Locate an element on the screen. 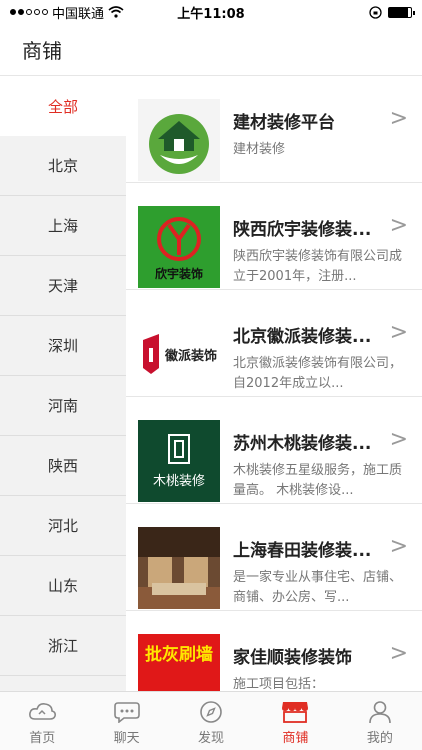  page-title: 商铺 is located at coordinates (42, 51).